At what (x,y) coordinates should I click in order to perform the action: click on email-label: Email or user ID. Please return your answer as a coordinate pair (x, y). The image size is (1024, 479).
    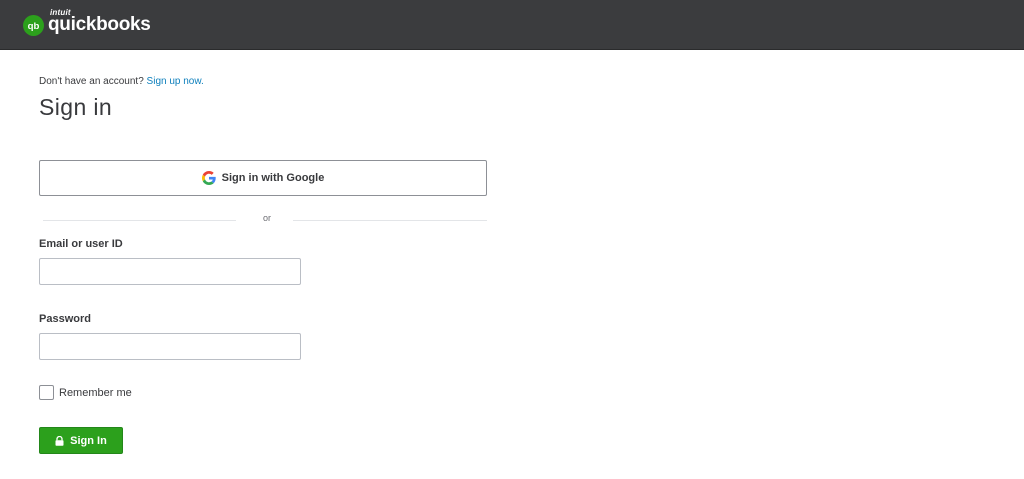
    Looking at the image, I should click on (81, 244).